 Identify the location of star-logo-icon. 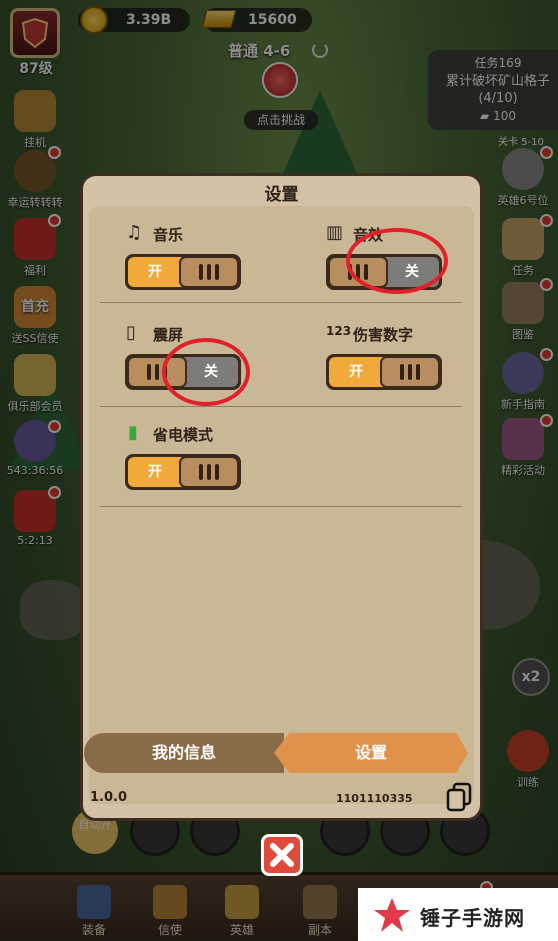
(392, 915).